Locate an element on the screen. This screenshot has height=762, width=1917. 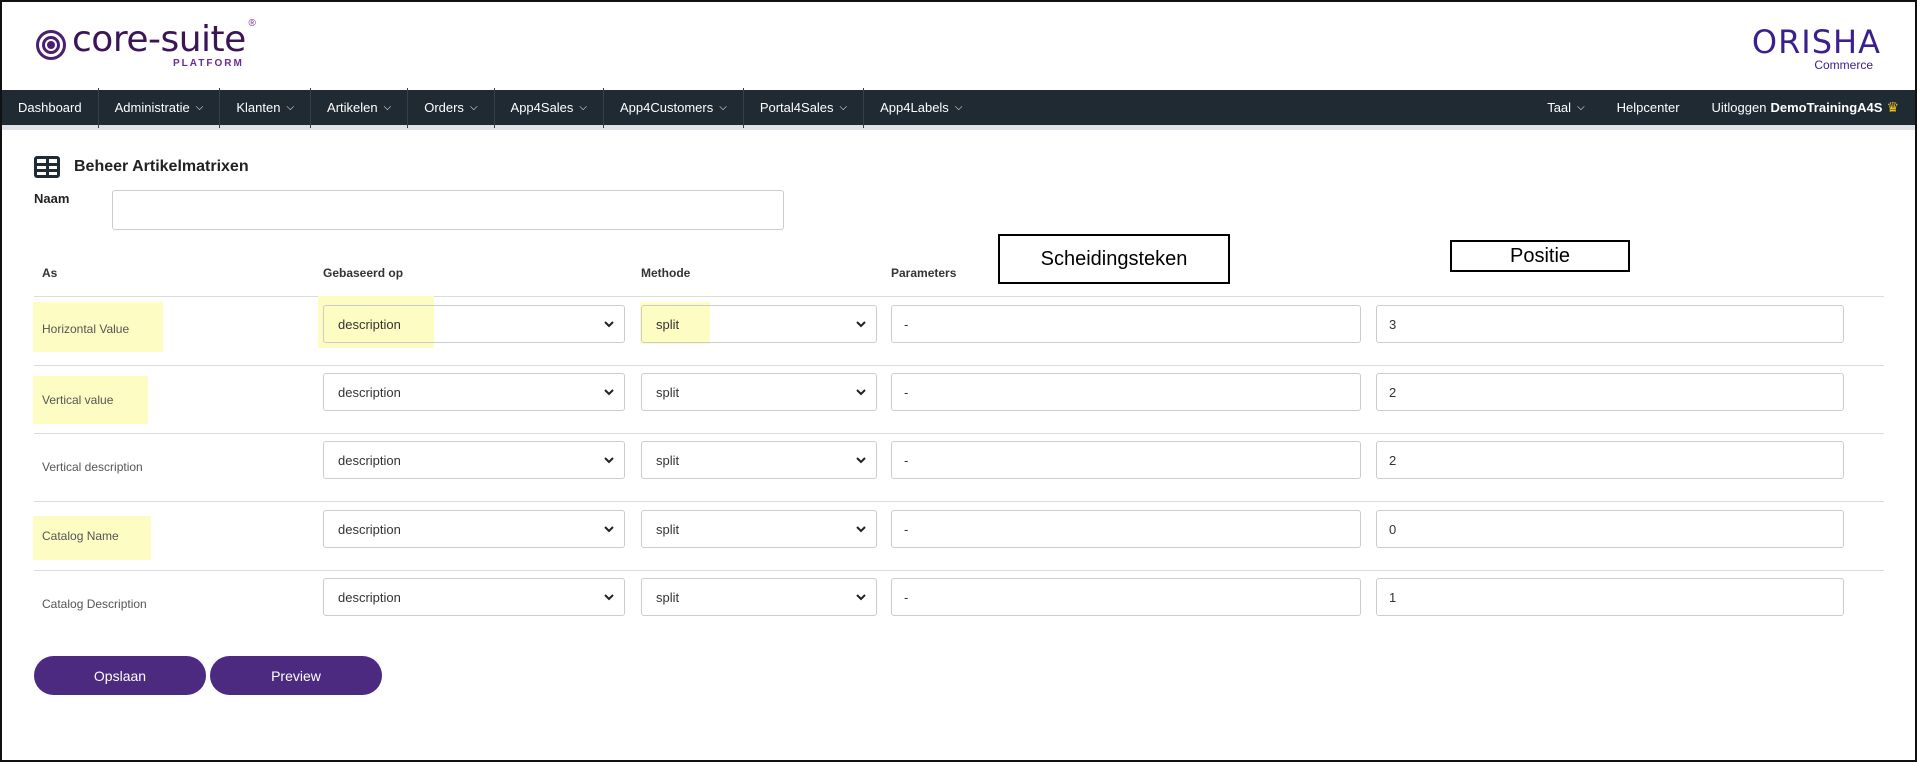
orisha-logo: ORISHA Commerce is located at coordinates (1816, 48).